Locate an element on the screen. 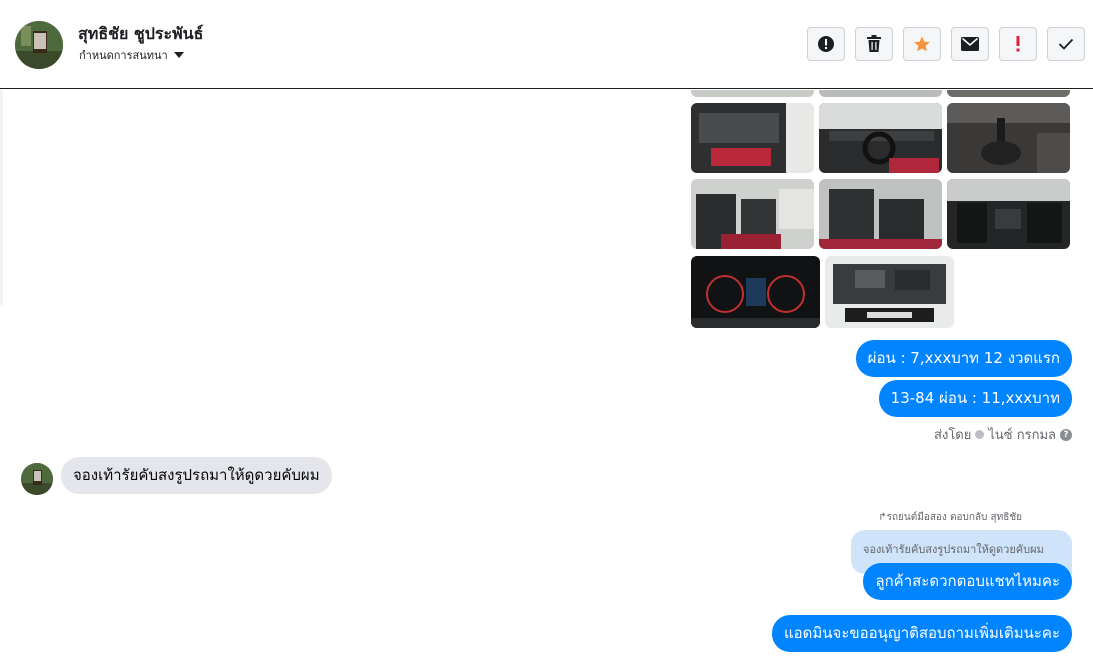 The width and height of the screenshot is (1093, 662). sent-by-info: ส่งโดย ไนซ์ กรกมล ? is located at coordinates (1003, 434).